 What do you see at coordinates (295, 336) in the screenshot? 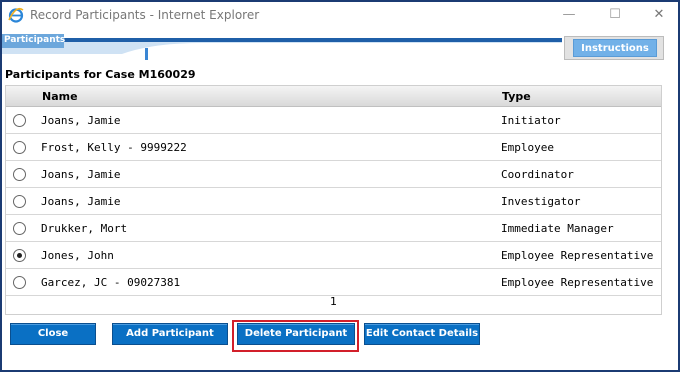
I see `highlight-box` at bounding box center [295, 336].